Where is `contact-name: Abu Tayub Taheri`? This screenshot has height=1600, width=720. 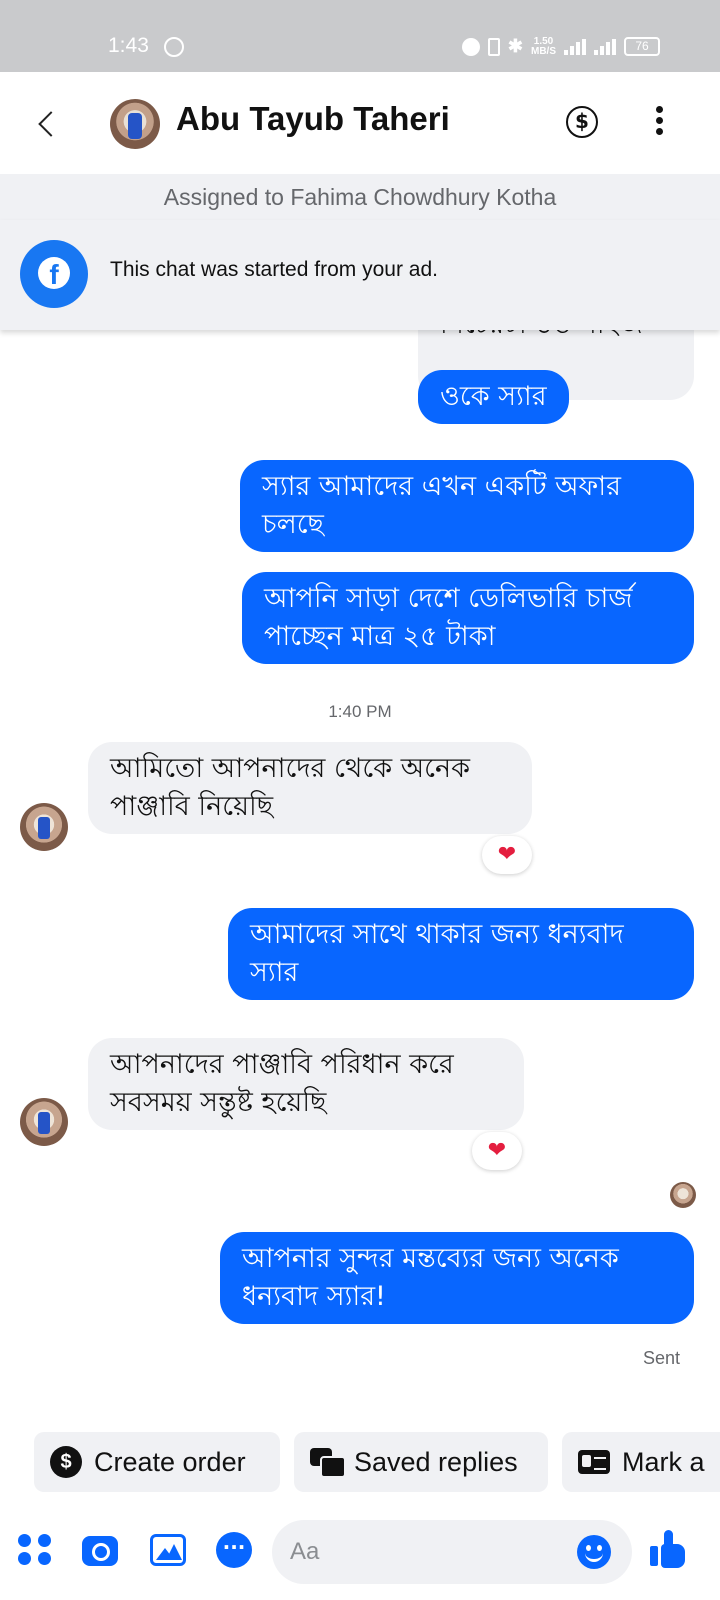 contact-name: Abu Tayub Taheri is located at coordinates (313, 119).